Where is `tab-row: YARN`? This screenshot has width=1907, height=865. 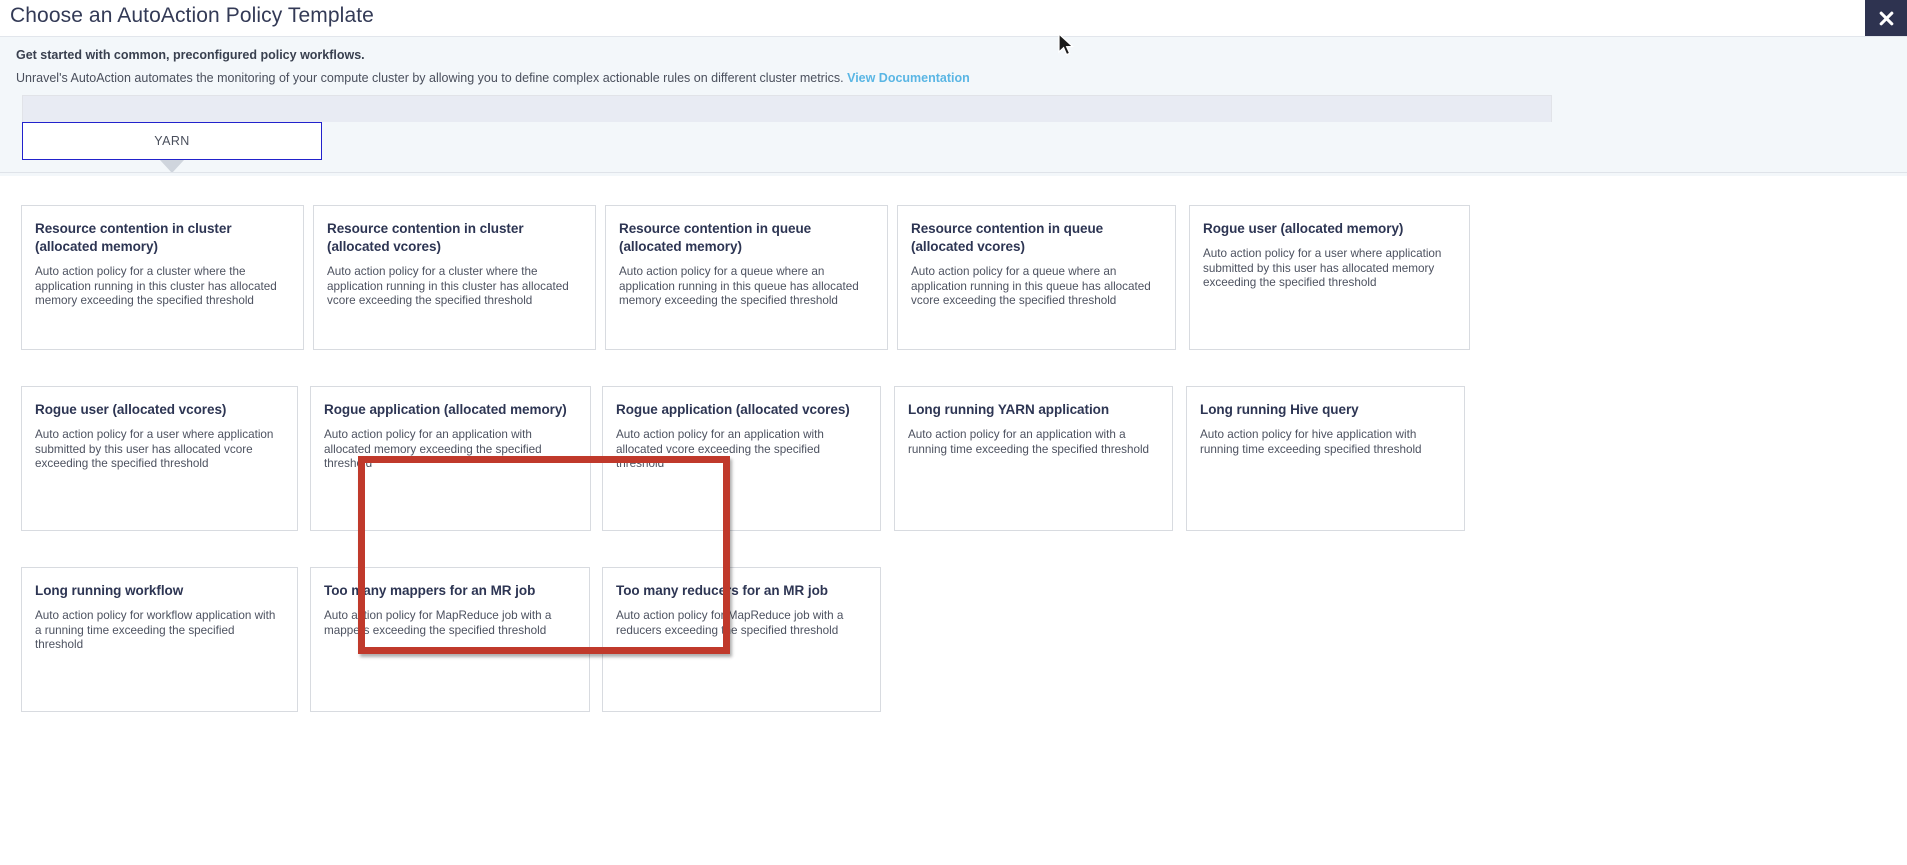
tab-row: YARN is located at coordinates (787, 141).